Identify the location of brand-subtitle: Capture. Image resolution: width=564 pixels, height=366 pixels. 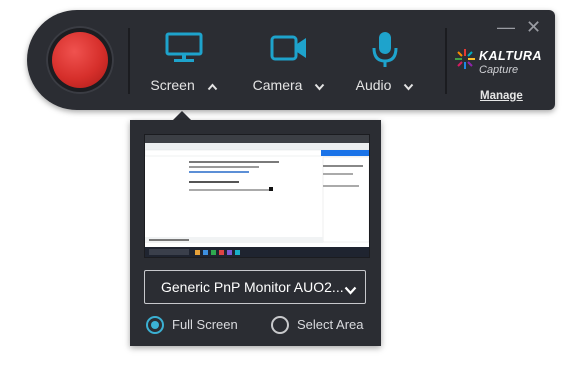
(499, 70).